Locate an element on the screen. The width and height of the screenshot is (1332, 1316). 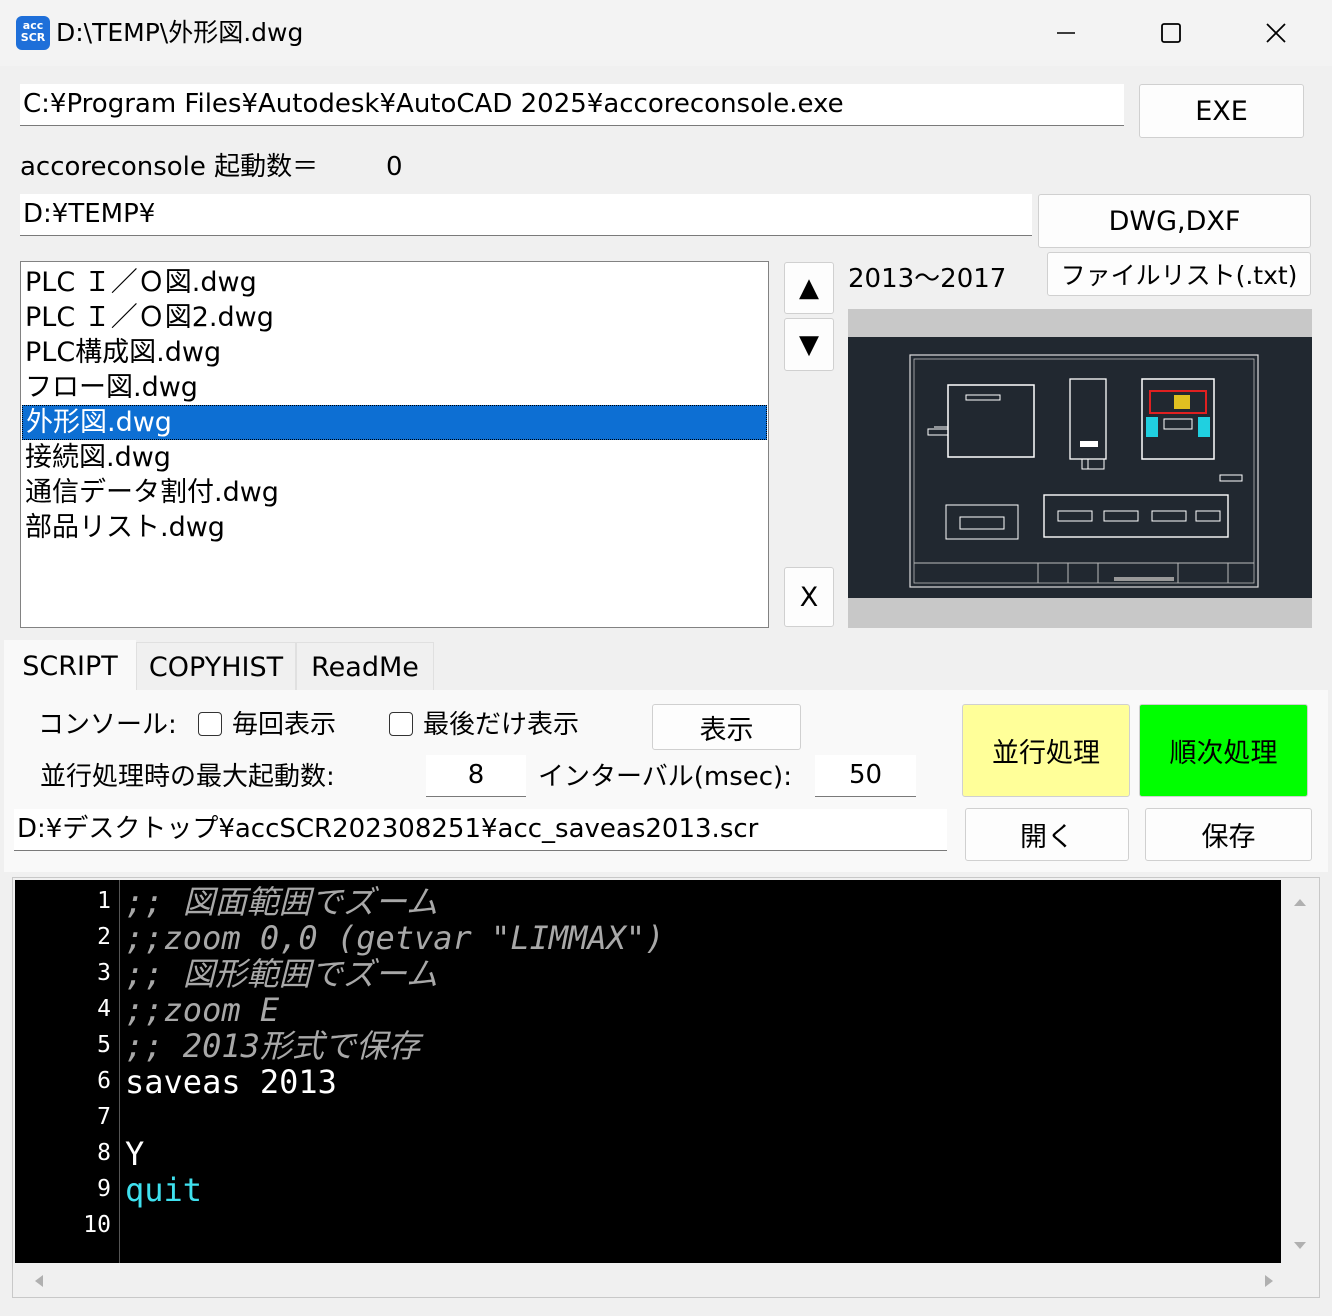
app-icon: acc SCR is located at coordinates (33, 33).